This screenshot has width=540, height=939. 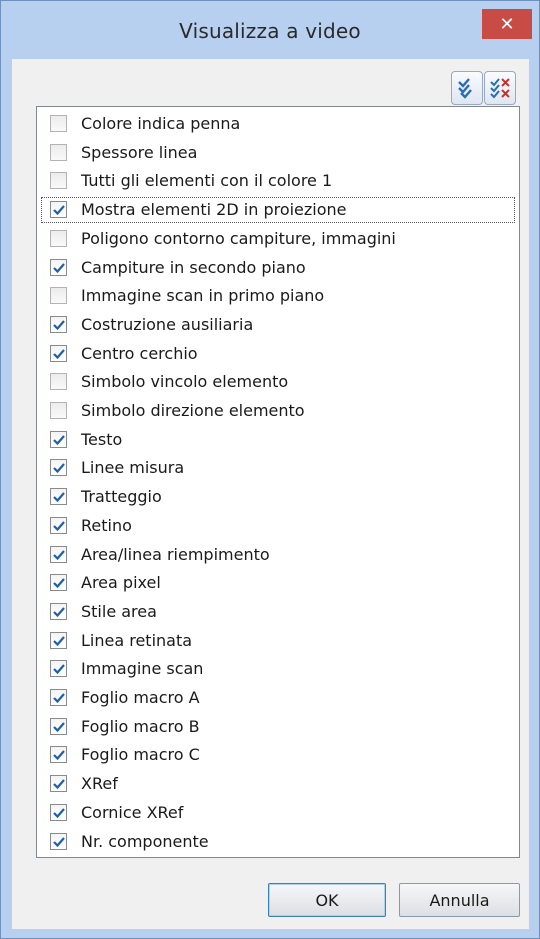 What do you see at coordinates (142, 669) in the screenshot?
I see `list-item-label: Immagine scan` at bounding box center [142, 669].